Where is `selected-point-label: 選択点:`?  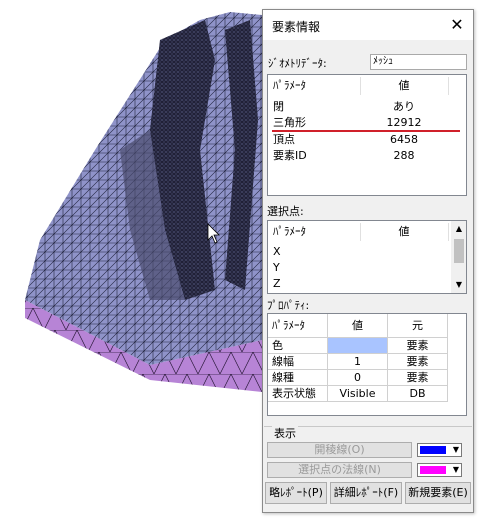 selected-point-label: 選択点: is located at coordinates (285, 211).